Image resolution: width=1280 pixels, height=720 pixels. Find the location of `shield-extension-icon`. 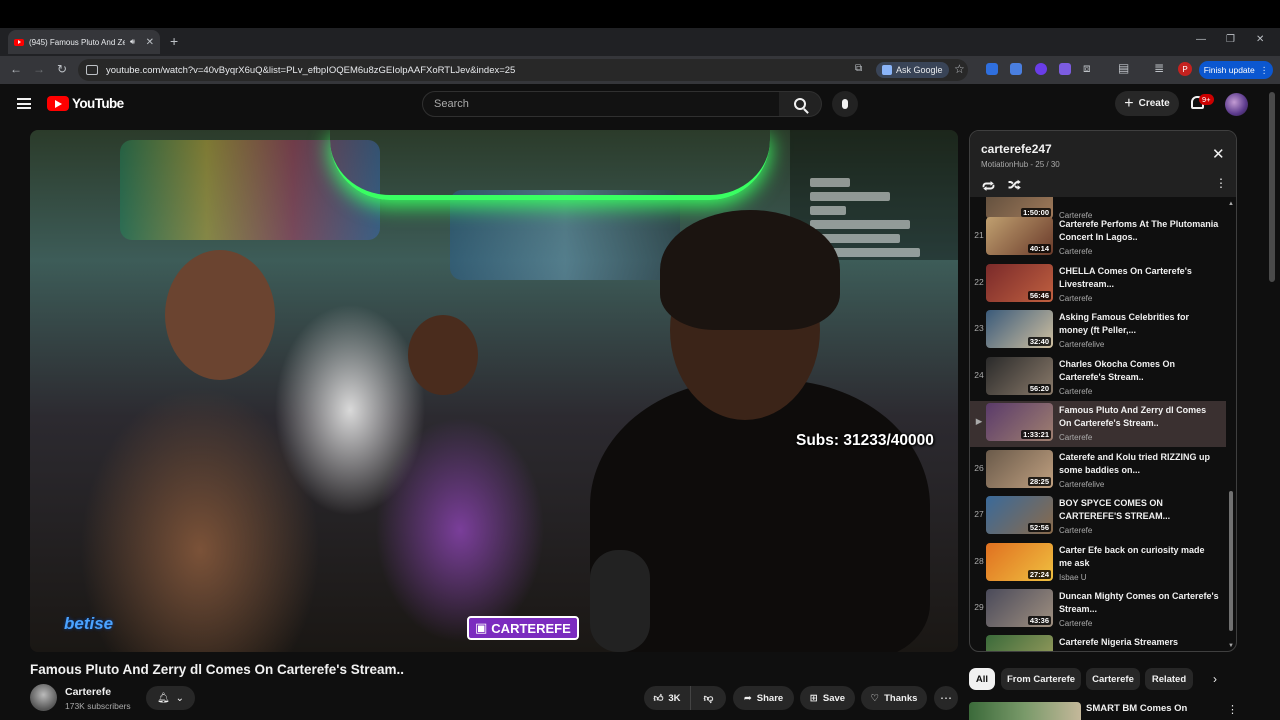

shield-extension-icon is located at coordinates (1041, 69).